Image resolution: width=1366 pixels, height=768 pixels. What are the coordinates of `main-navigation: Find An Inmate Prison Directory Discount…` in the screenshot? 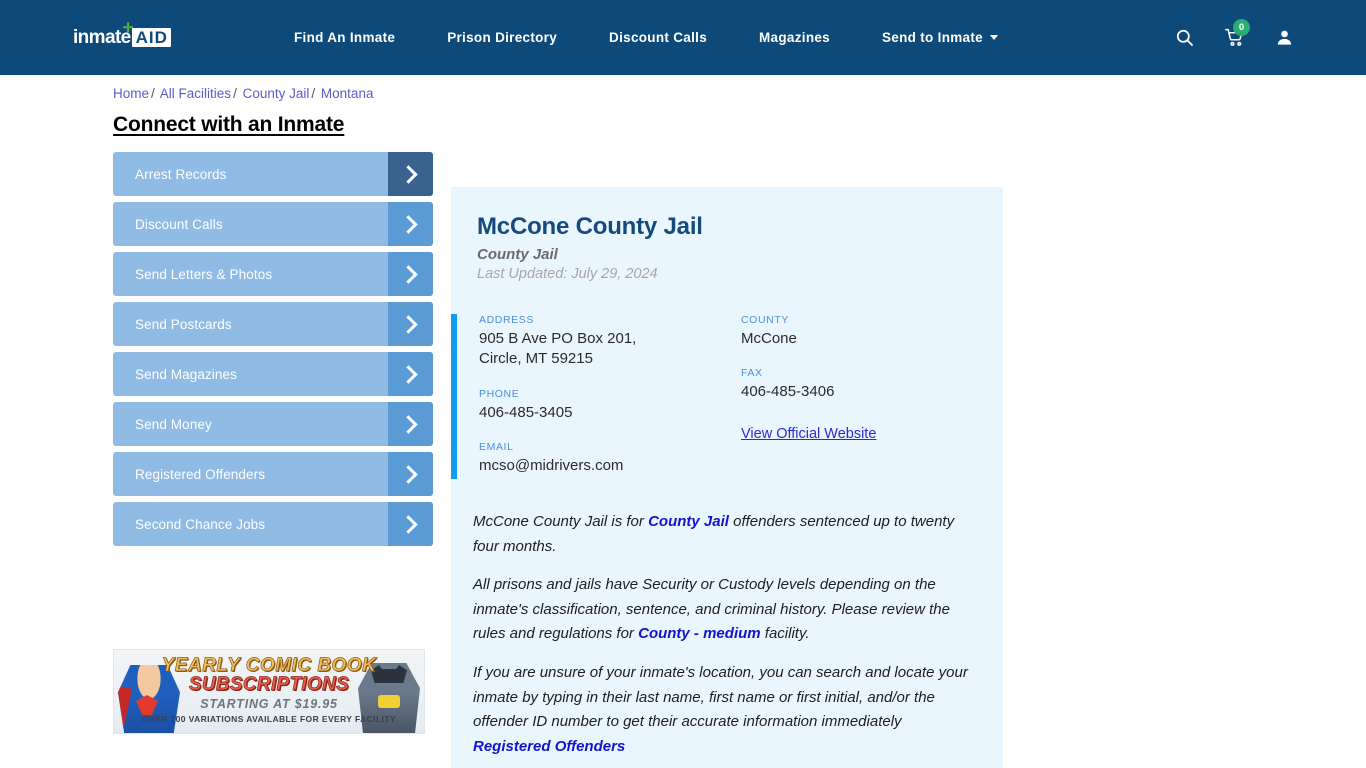 It's located at (721, 37).